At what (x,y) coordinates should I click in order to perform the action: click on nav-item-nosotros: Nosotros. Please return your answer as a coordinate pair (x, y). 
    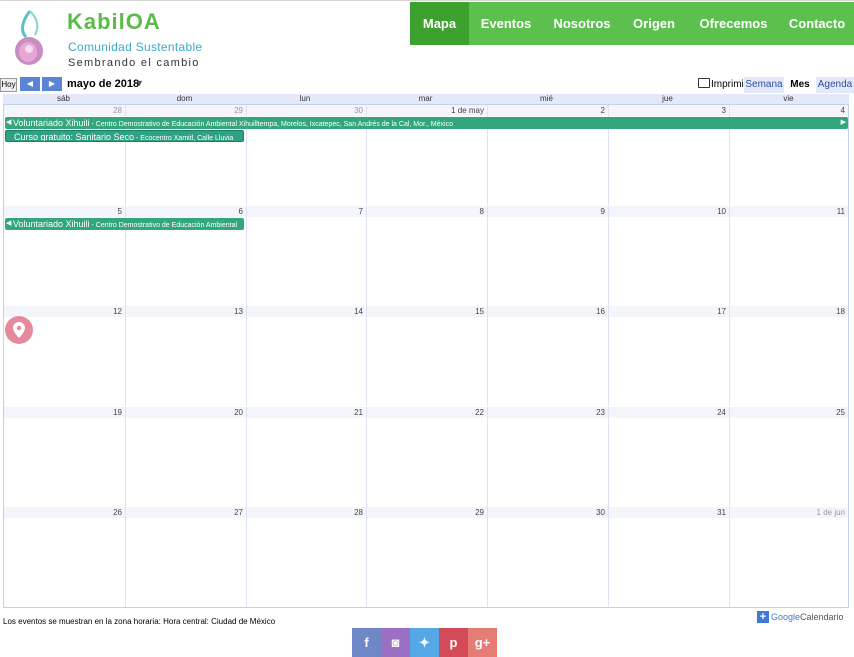
    Looking at the image, I should click on (582, 23).